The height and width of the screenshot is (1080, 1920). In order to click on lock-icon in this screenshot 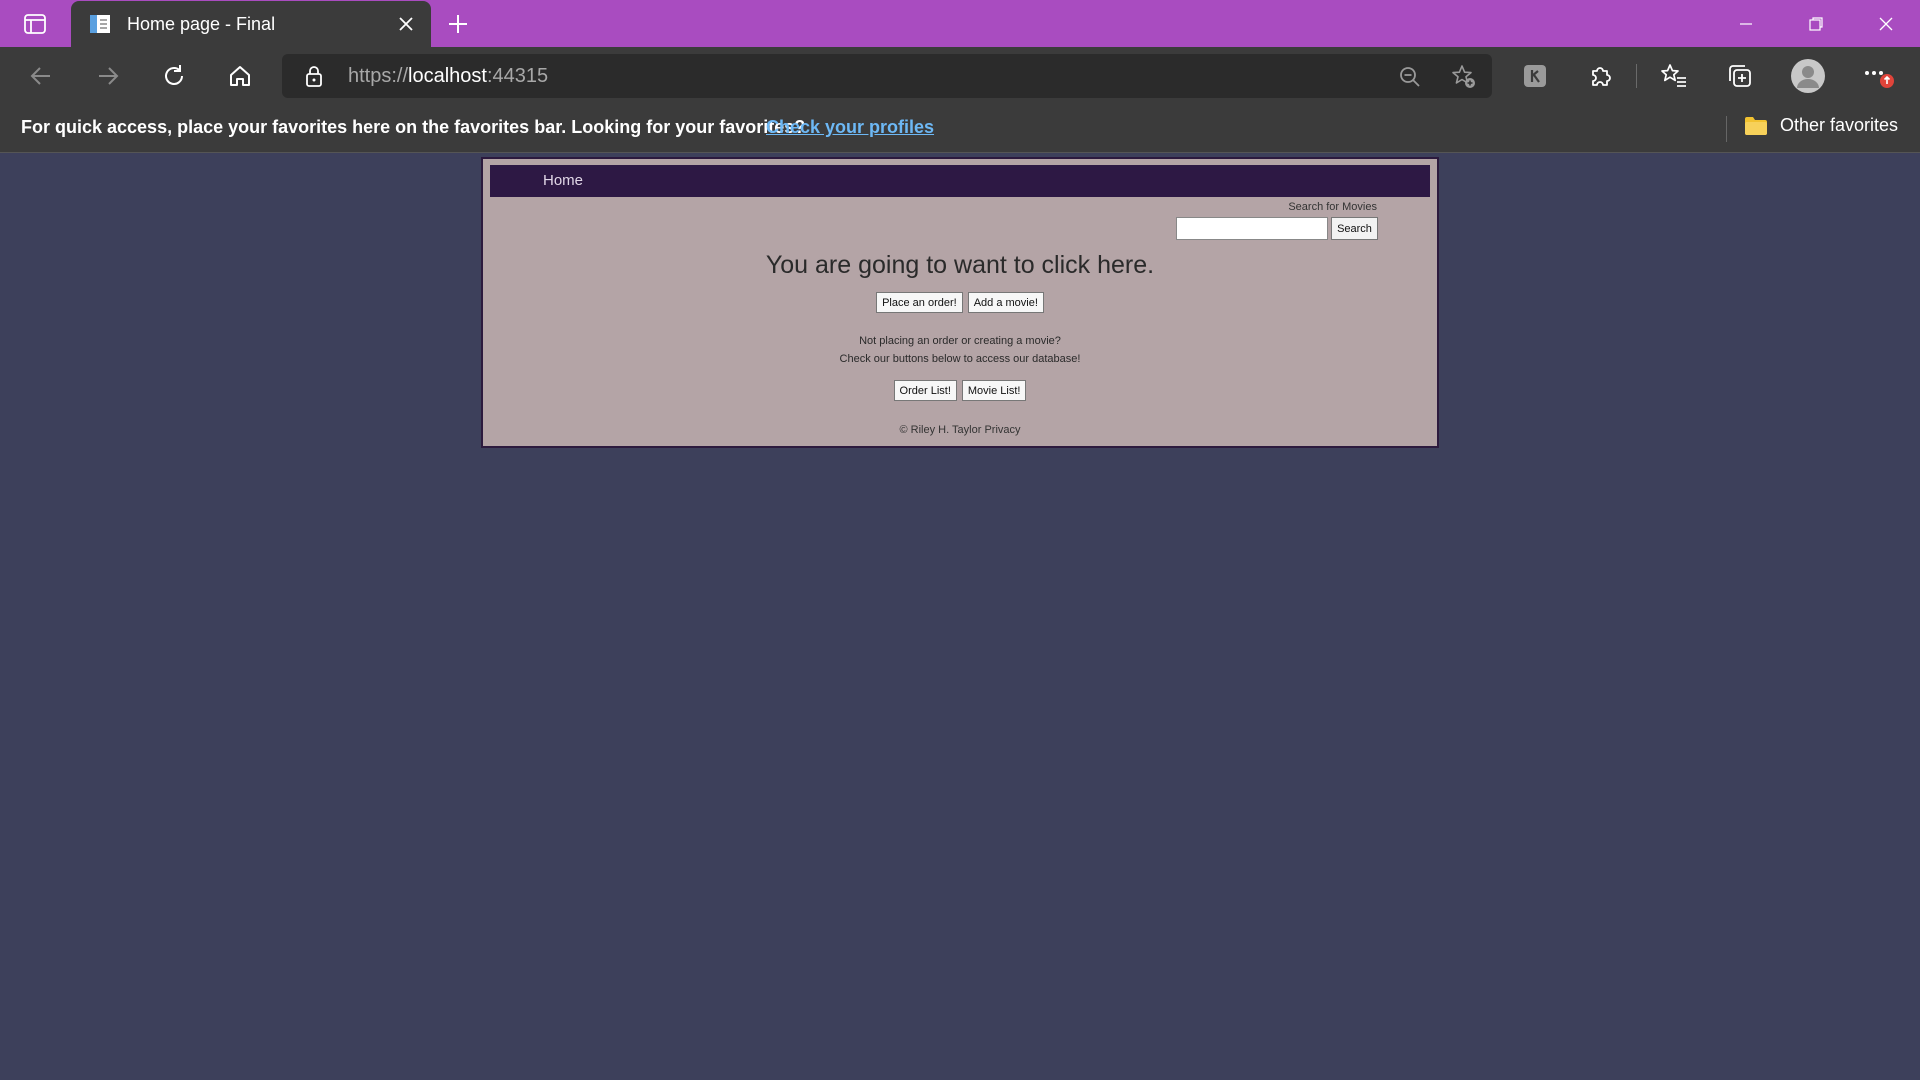, I will do `click(314, 76)`.